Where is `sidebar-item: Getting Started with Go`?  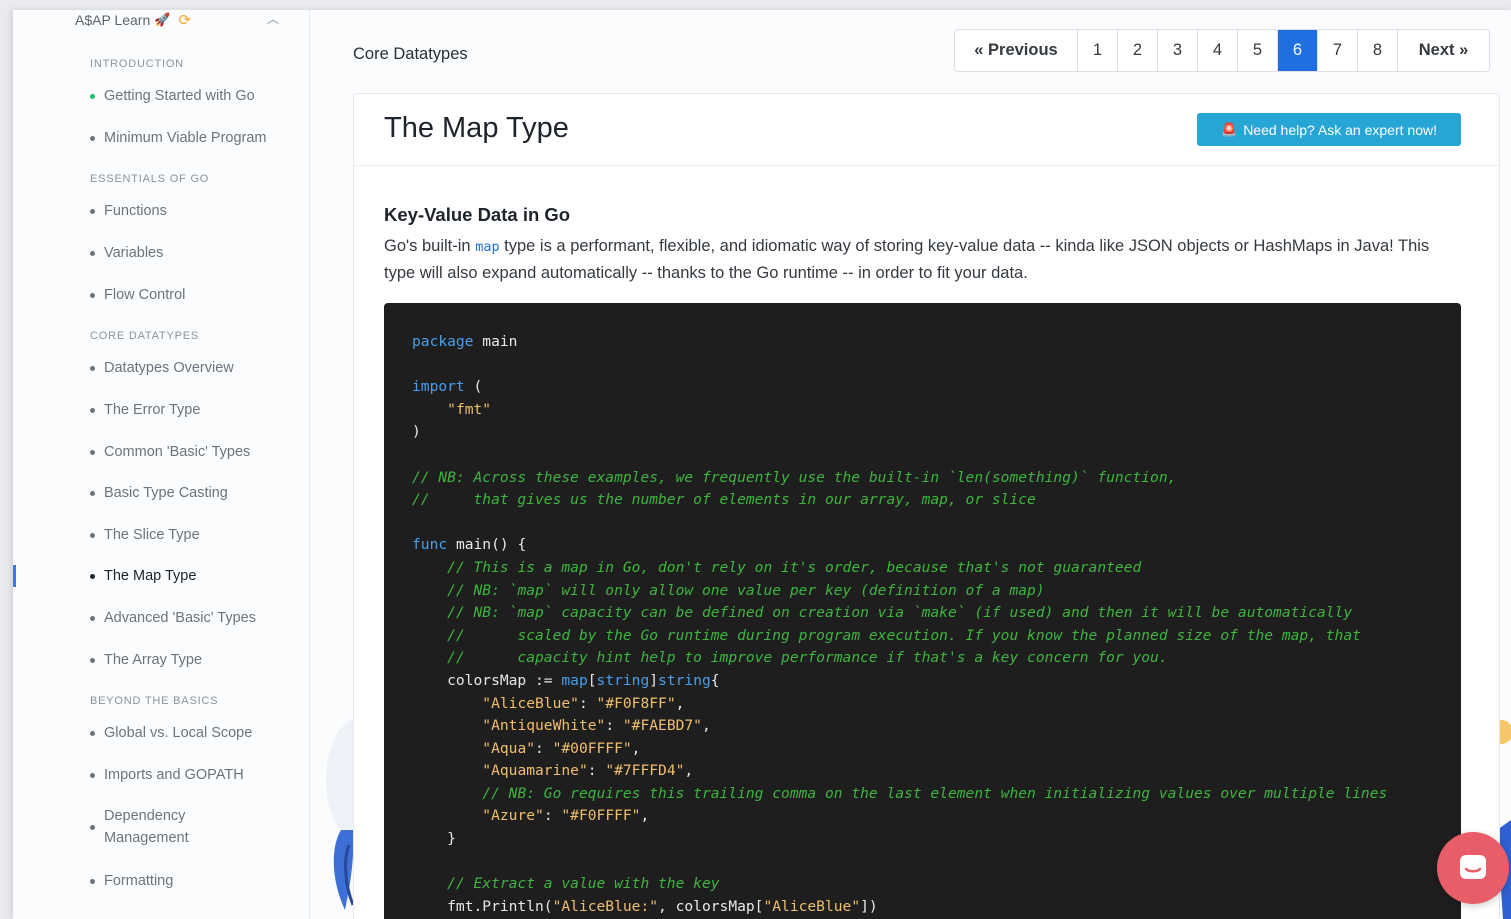 sidebar-item: Getting Started with Go is located at coordinates (190, 96).